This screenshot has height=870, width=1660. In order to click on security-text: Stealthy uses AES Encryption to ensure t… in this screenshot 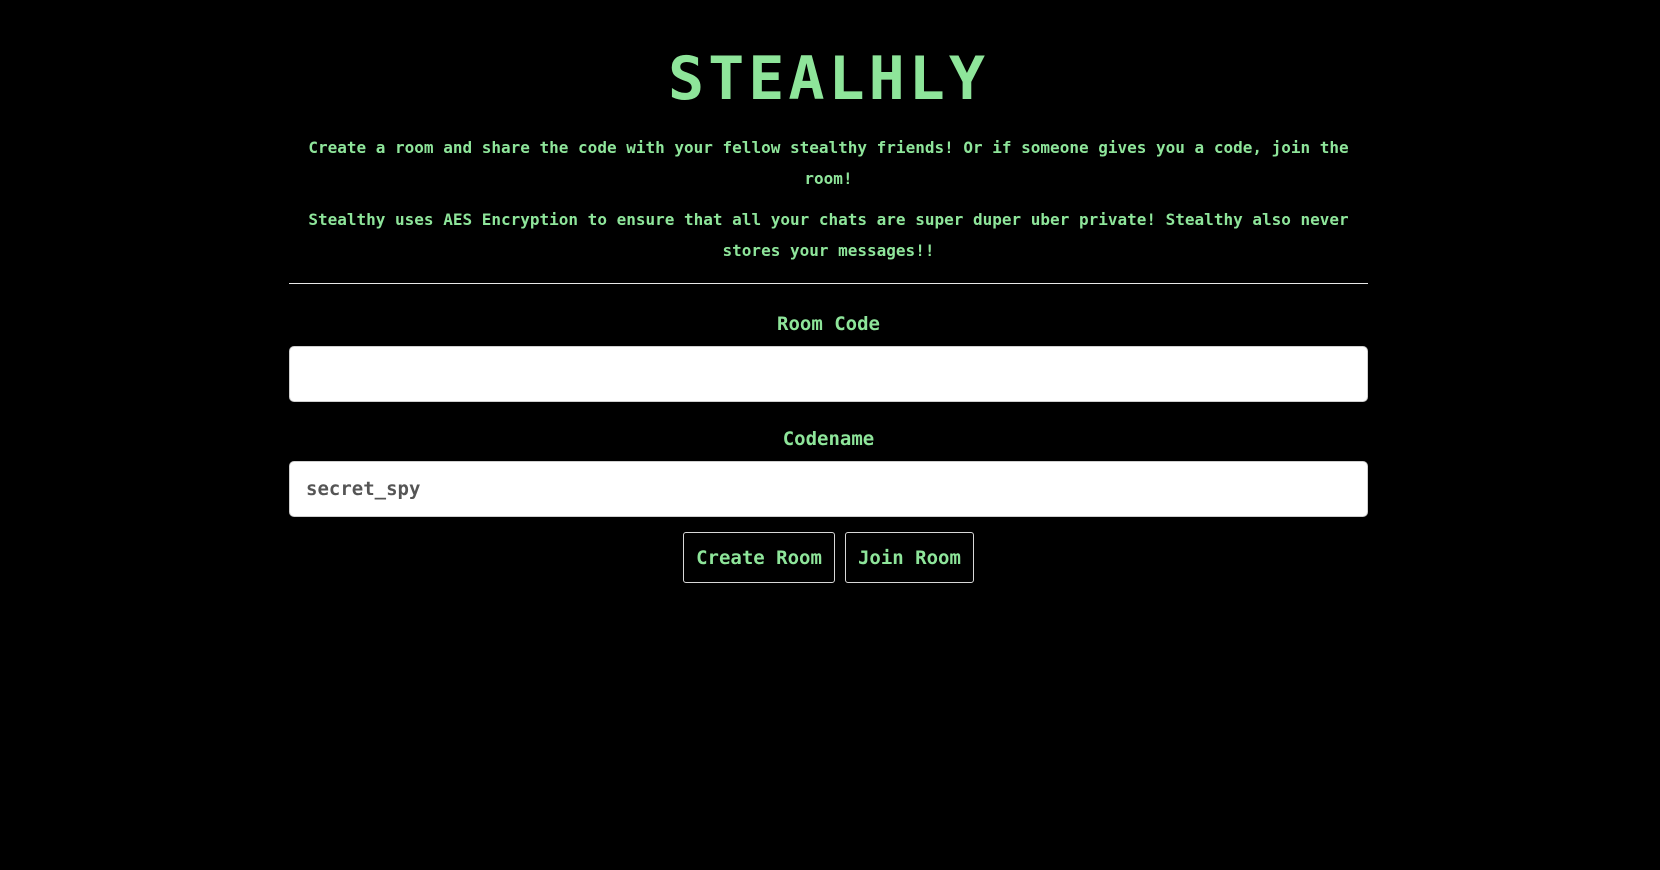, I will do `click(828, 235)`.